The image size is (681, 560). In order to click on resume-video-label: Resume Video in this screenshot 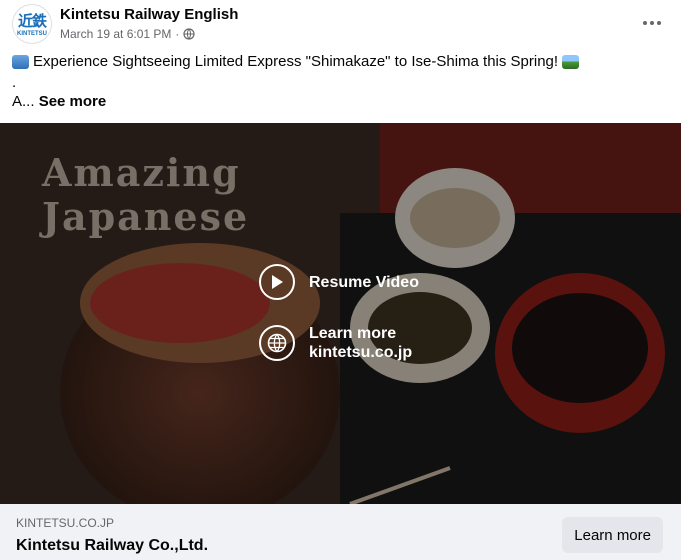, I will do `click(364, 282)`.